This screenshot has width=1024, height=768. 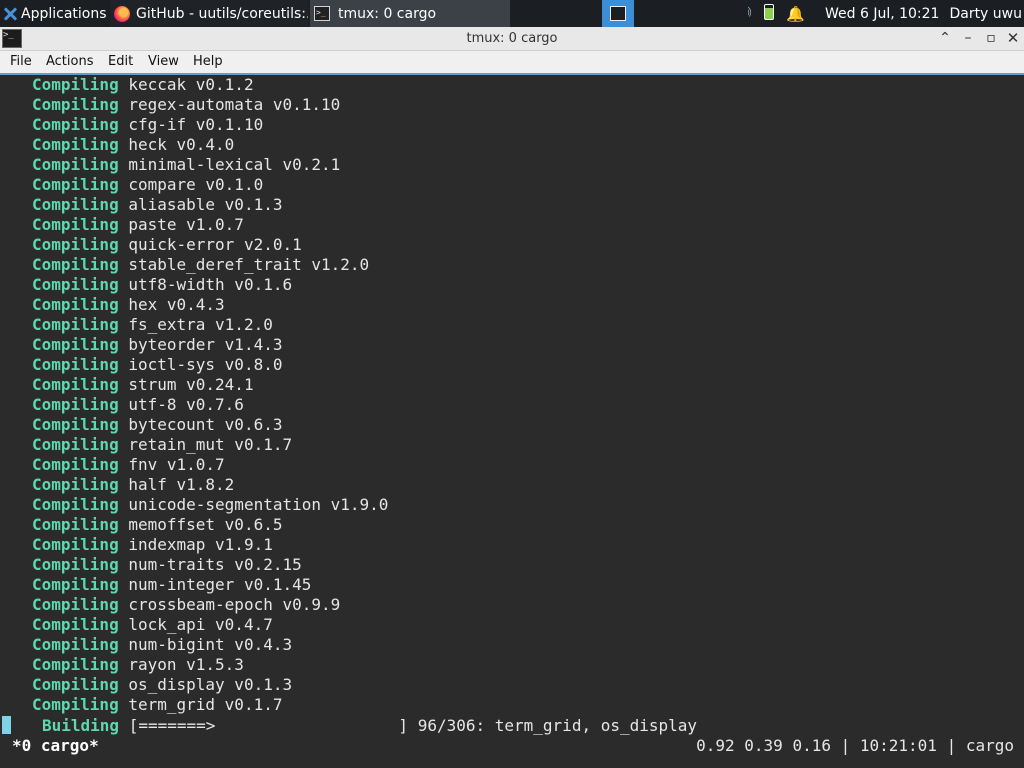 I want to click on crate-name: cfg-if v0.1.10, so click(x=196, y=124).